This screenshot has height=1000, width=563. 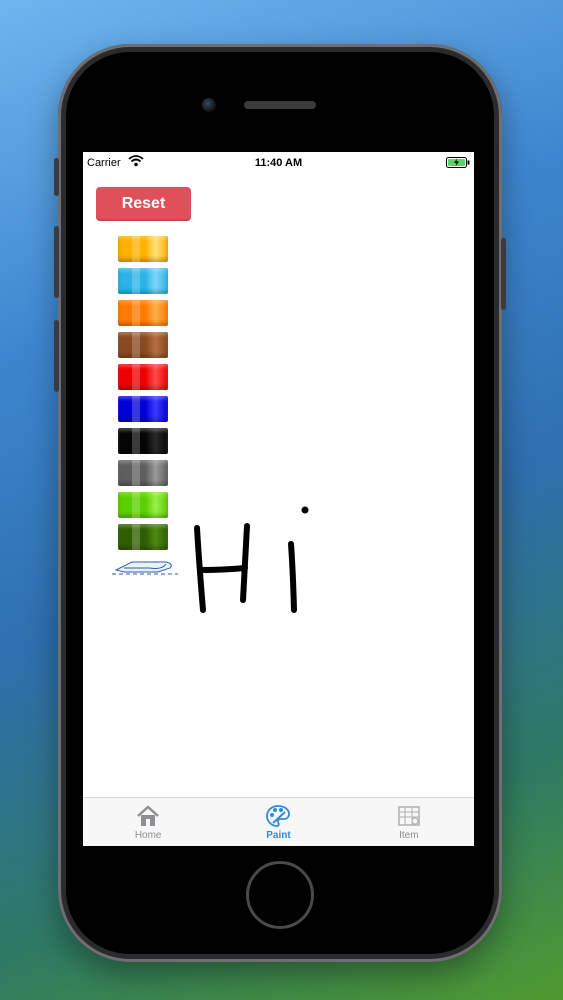 What do you see at coordinates (56, 356) in the screenshot?
I see `volume-down-button` at bounding box center [56, 356].